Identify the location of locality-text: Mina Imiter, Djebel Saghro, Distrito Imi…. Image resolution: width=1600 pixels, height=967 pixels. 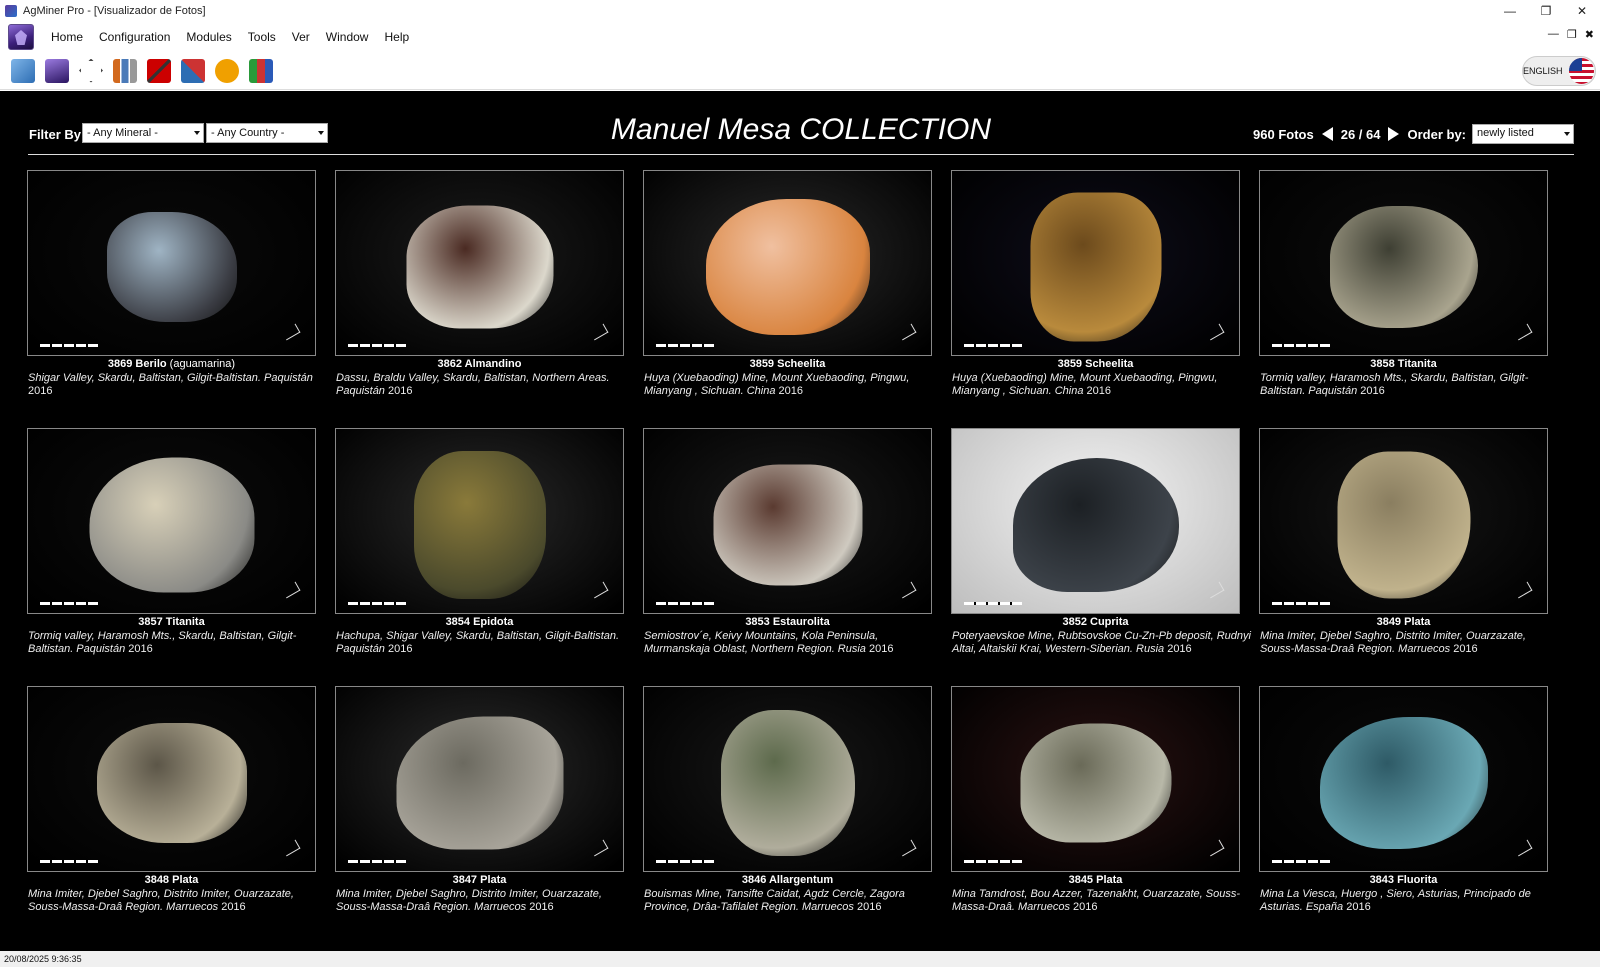
(469, 900).